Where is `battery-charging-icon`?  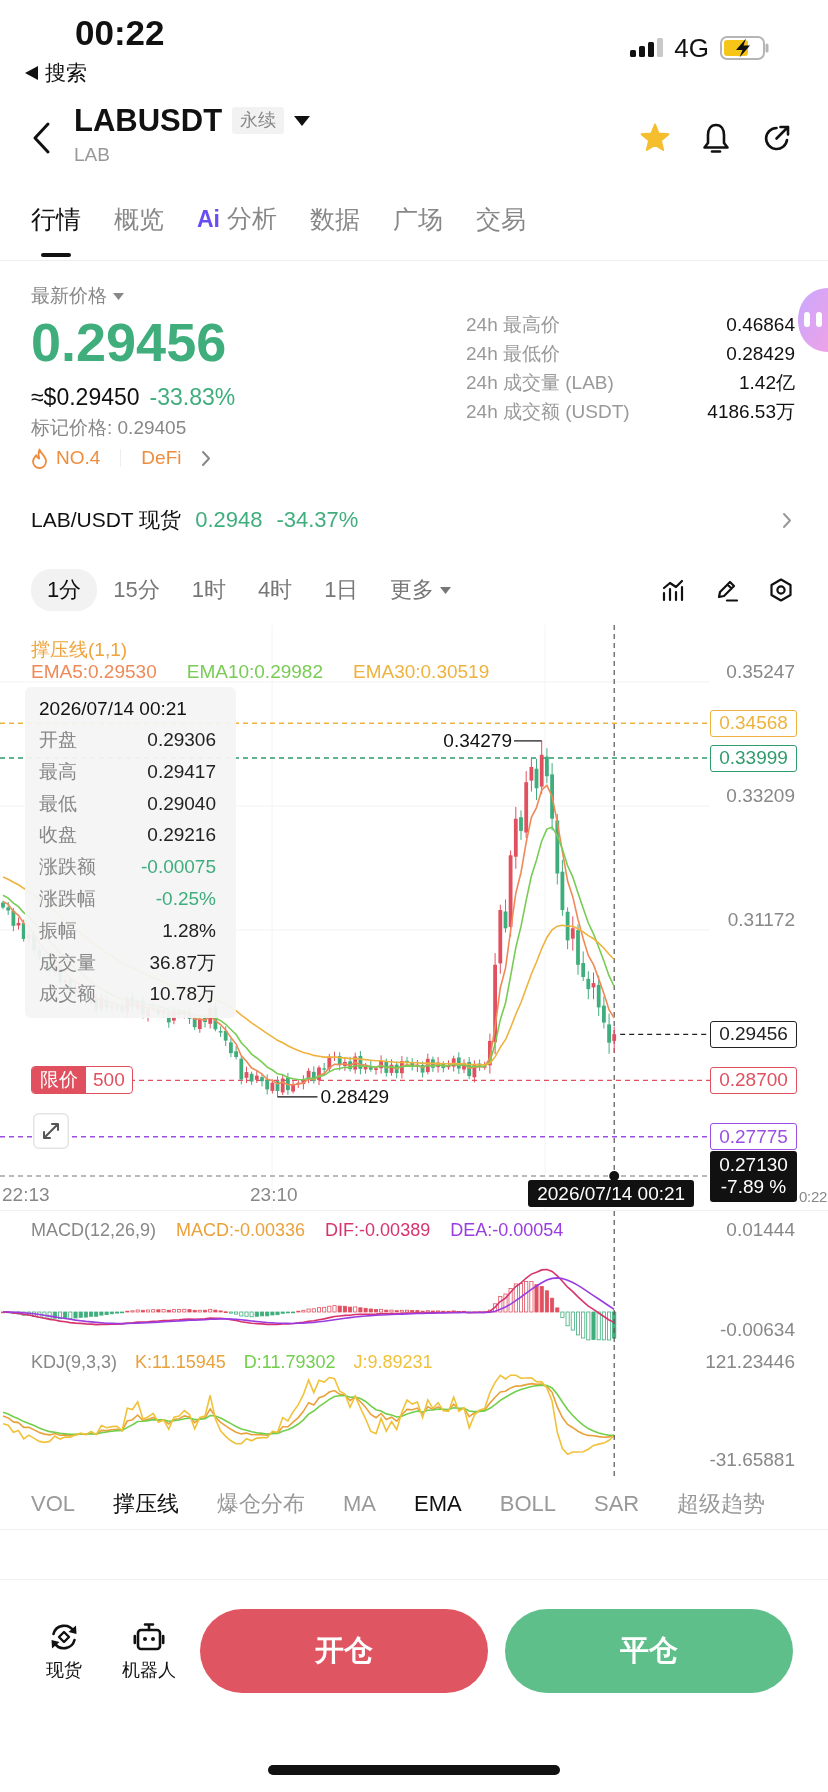 battery-charging-icon is located at coordinates (745, 47).